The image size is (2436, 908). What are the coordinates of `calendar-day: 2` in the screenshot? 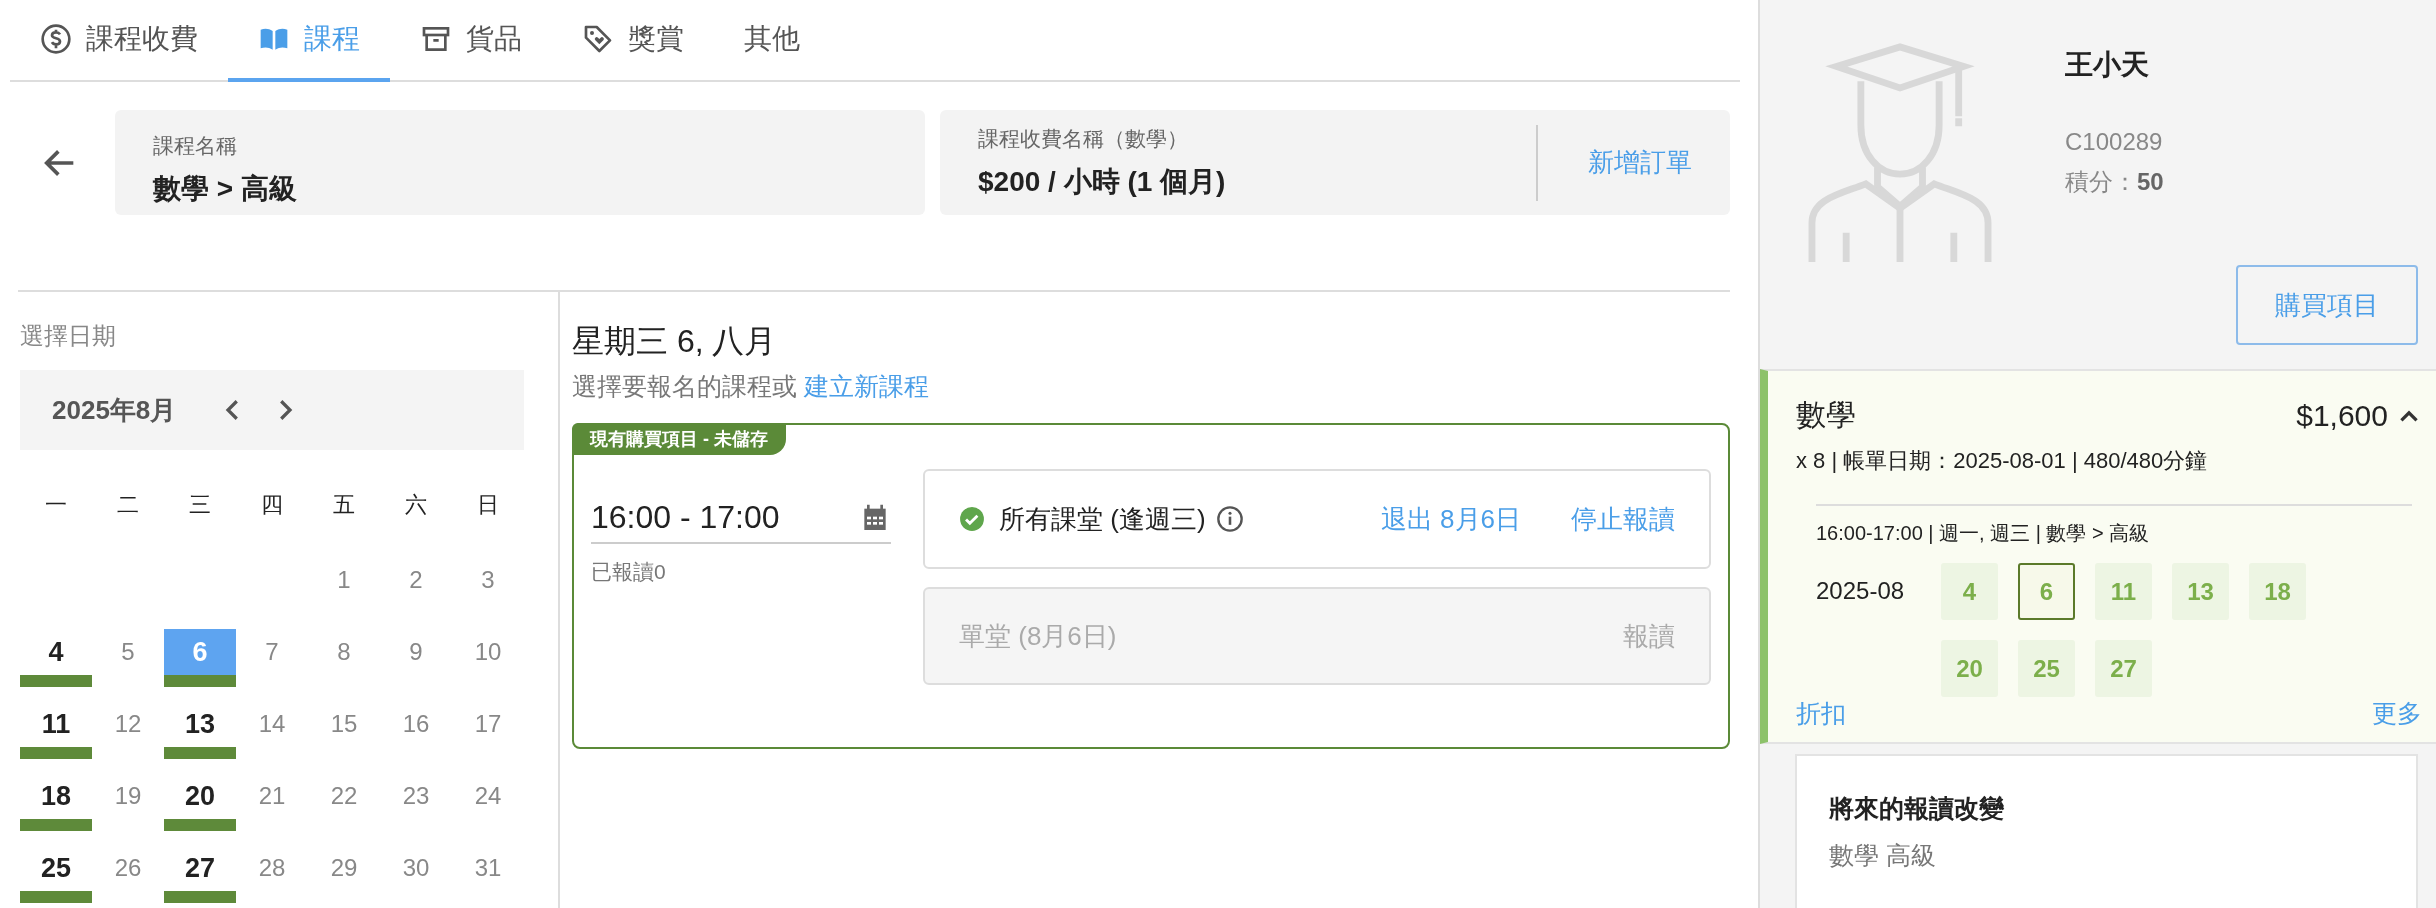 It's located at (416, 580).